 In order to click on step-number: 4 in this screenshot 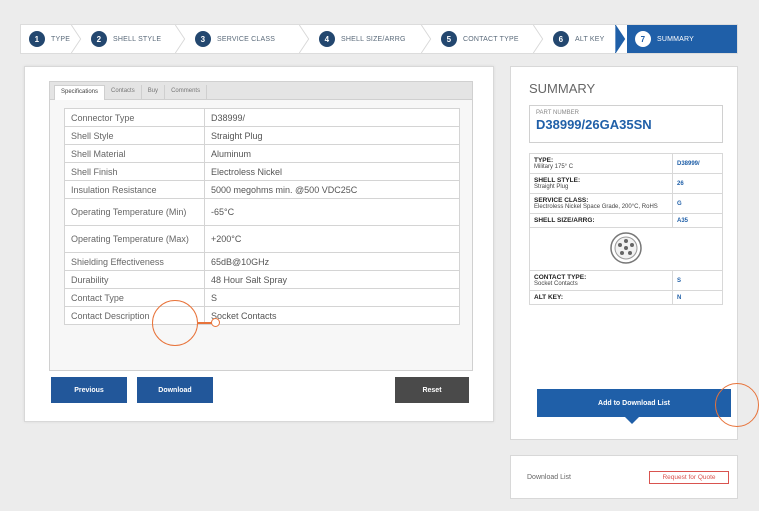, I will do `click(327, 39)`.